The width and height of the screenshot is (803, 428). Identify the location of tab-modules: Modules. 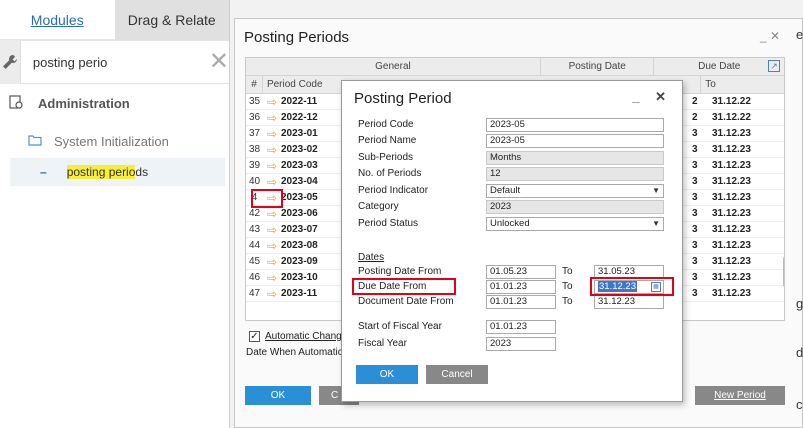
(57, 20).